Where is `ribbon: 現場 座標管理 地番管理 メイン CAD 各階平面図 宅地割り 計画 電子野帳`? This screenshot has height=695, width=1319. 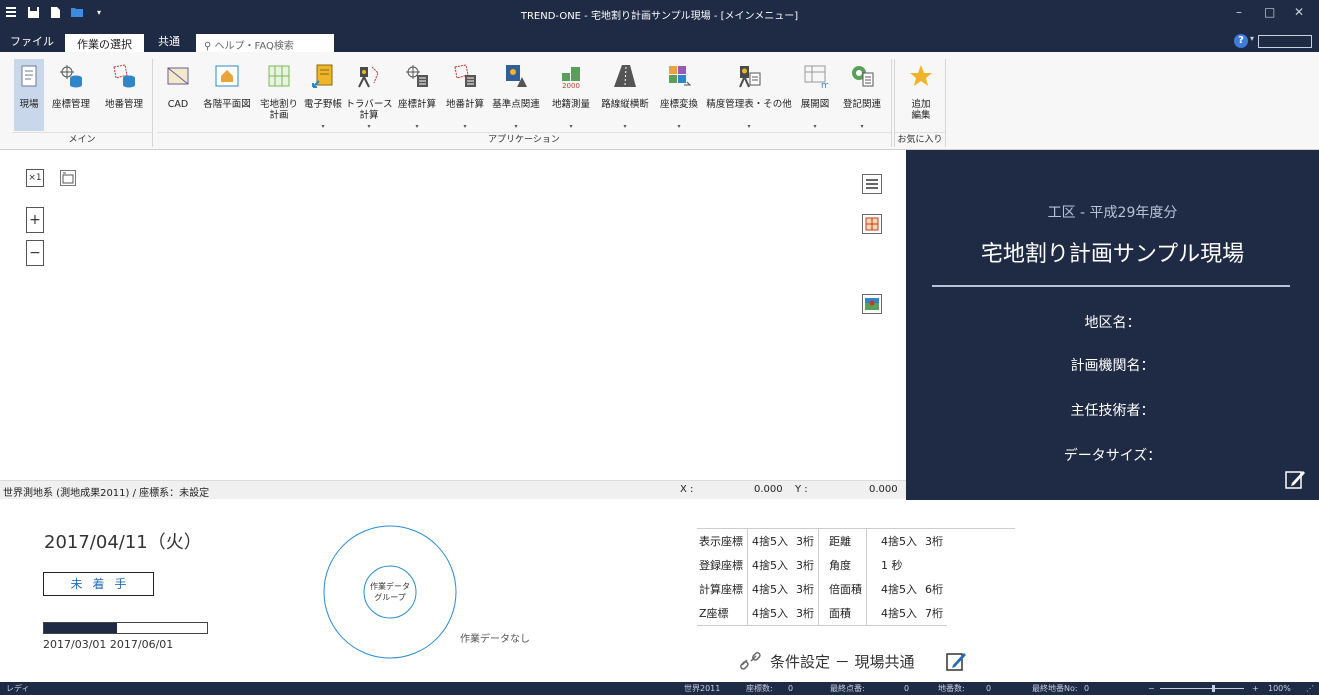 ribbon: 現場 座標管理 地番管理 メイン CAD 各階平面図 宅地割り 計画 電子野帳 is located at coordinates (659, 101).